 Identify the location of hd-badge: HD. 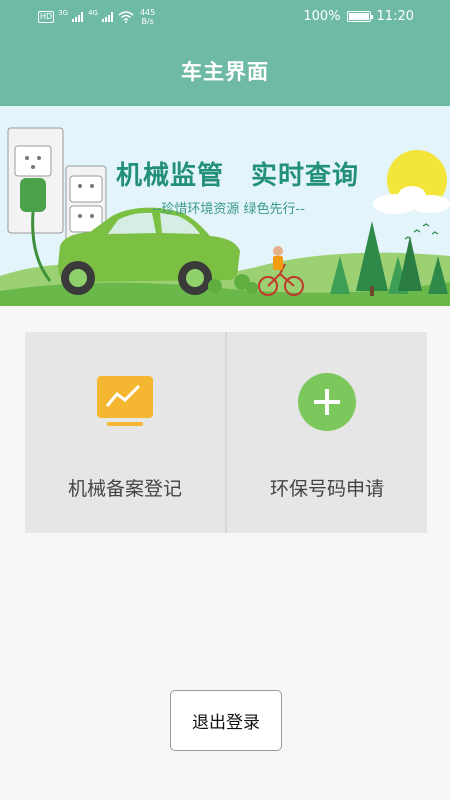
(46, 17).